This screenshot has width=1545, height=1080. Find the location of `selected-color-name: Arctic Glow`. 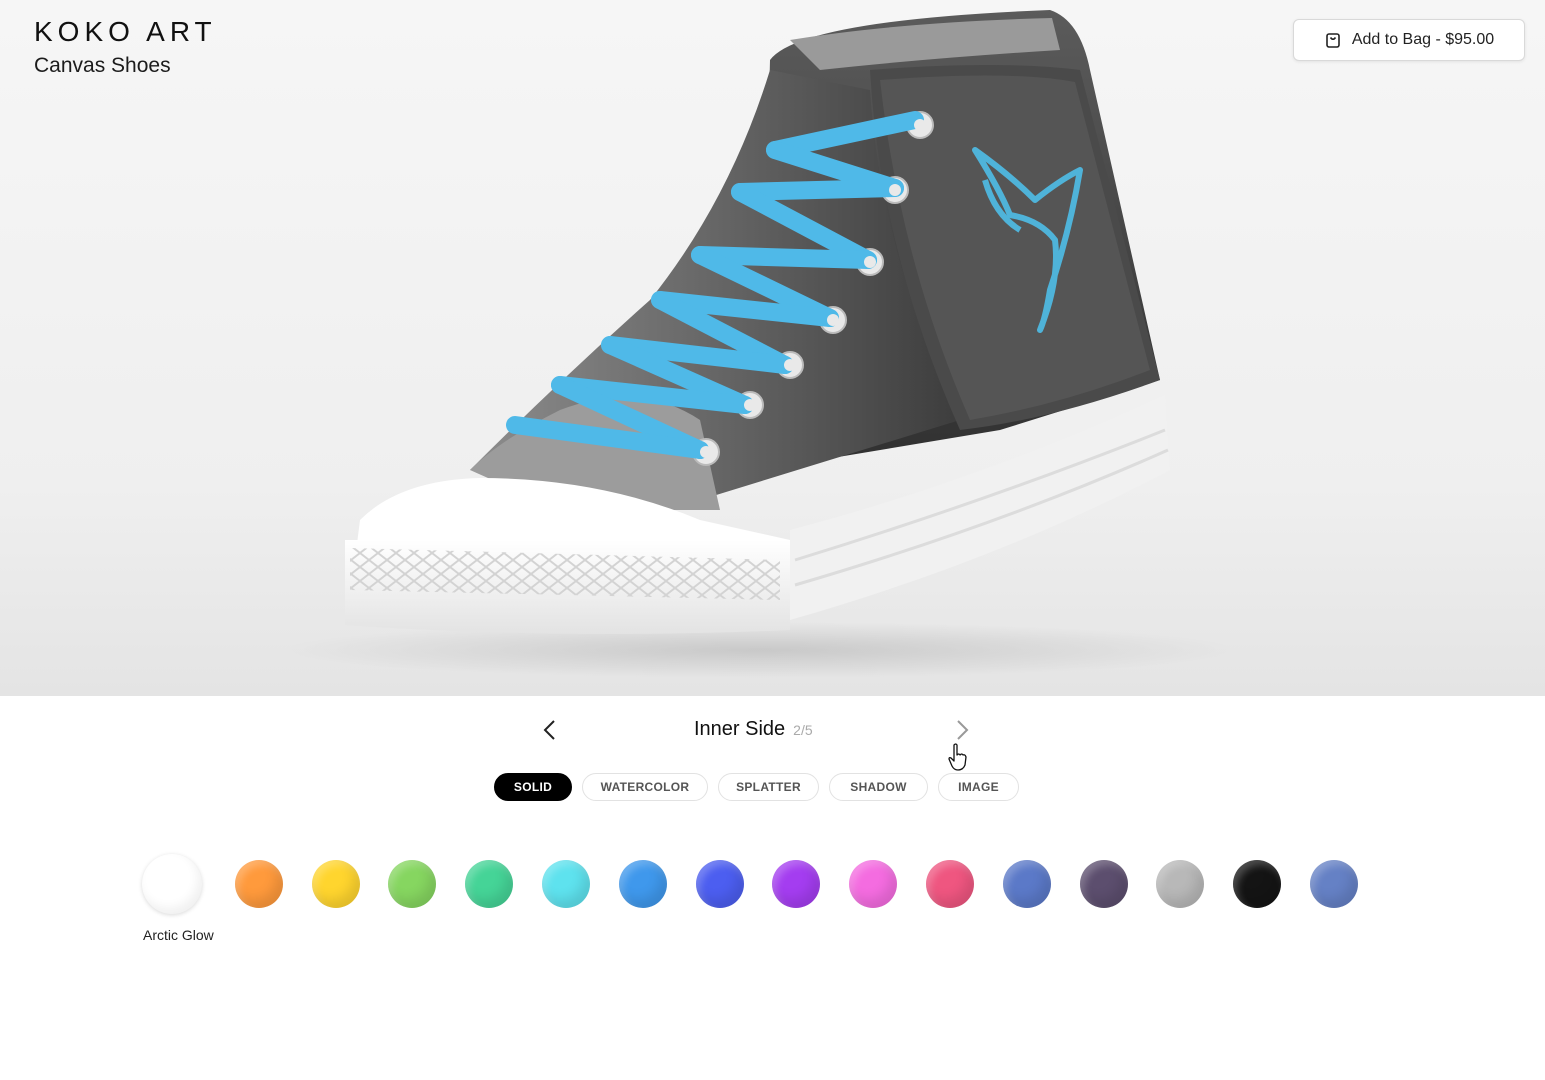

selected-color-name: Arctic Glow is located at coordinates (178, 935).